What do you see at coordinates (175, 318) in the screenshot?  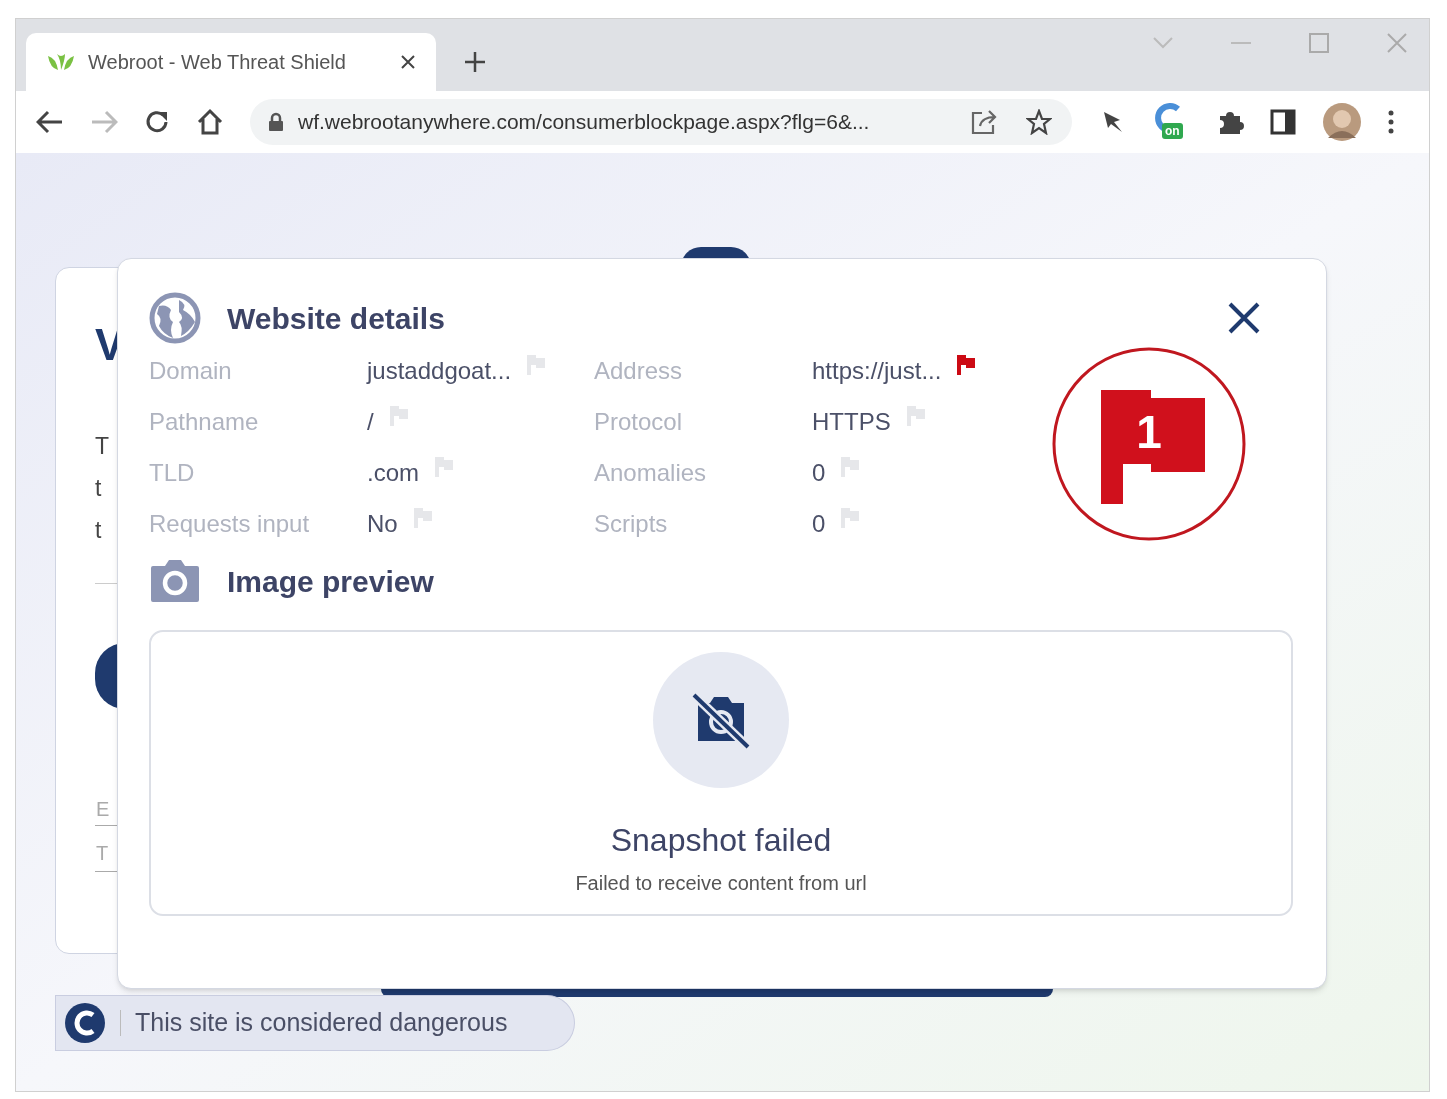 I see `globe-icon` at bounding box center [175, 318].